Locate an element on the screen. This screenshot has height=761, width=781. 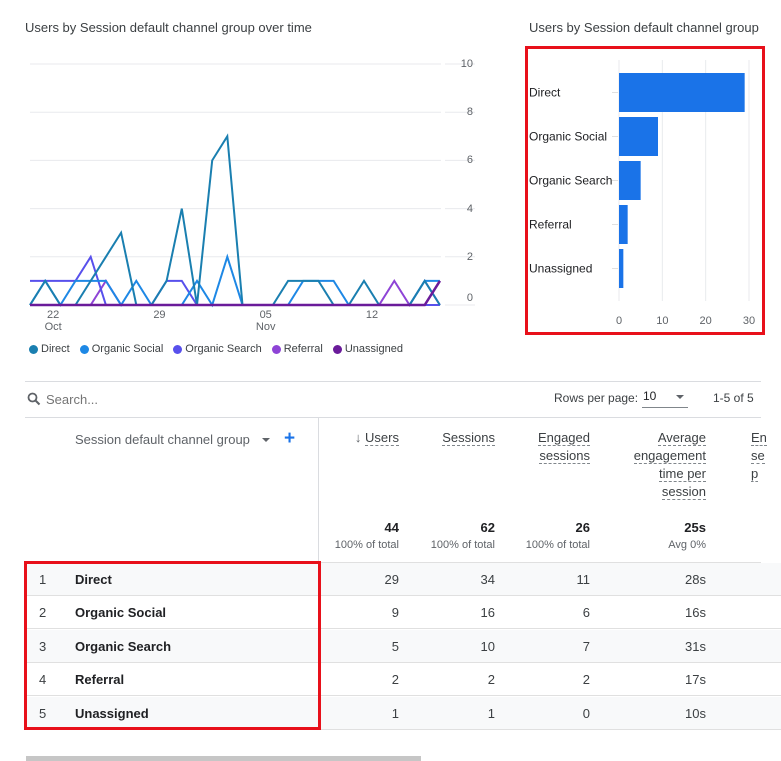
bar-unassigned is located at coordinates (621, 268).